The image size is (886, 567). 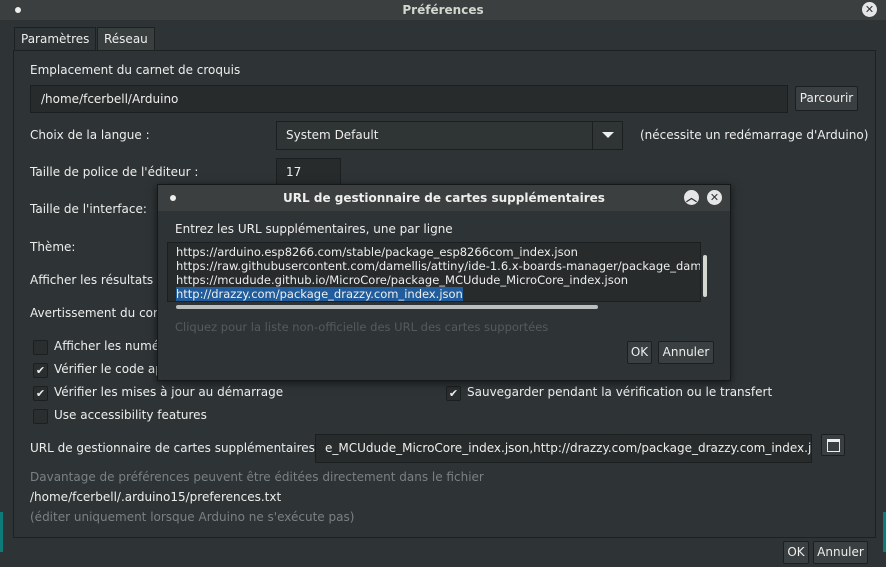 I want to click on accessibility-label: Use accessibility features, so click(x=130, y=415).